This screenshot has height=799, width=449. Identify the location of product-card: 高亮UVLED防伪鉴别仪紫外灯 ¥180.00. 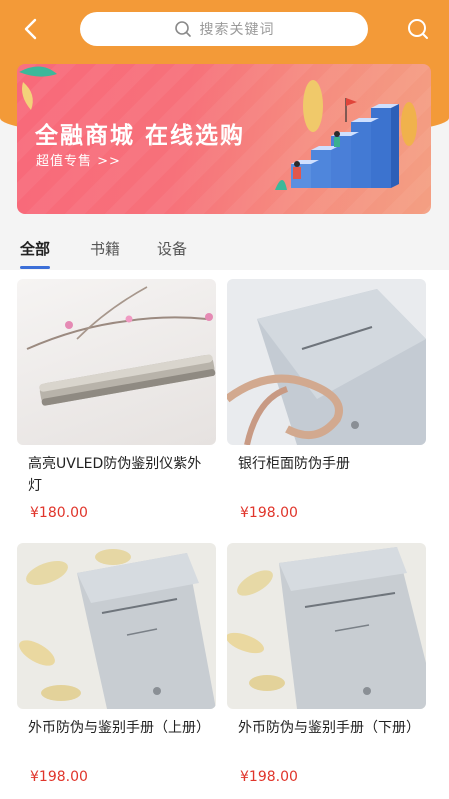
(116, 400).